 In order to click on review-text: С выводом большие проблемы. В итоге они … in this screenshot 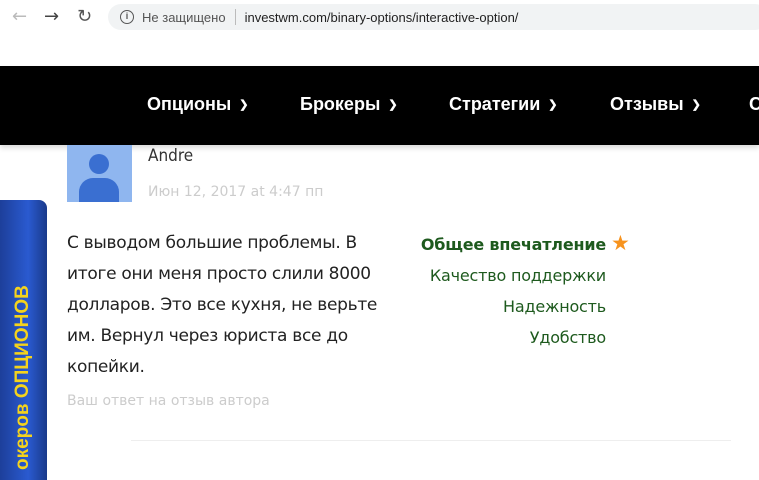, I will do `click(222, 305)`.